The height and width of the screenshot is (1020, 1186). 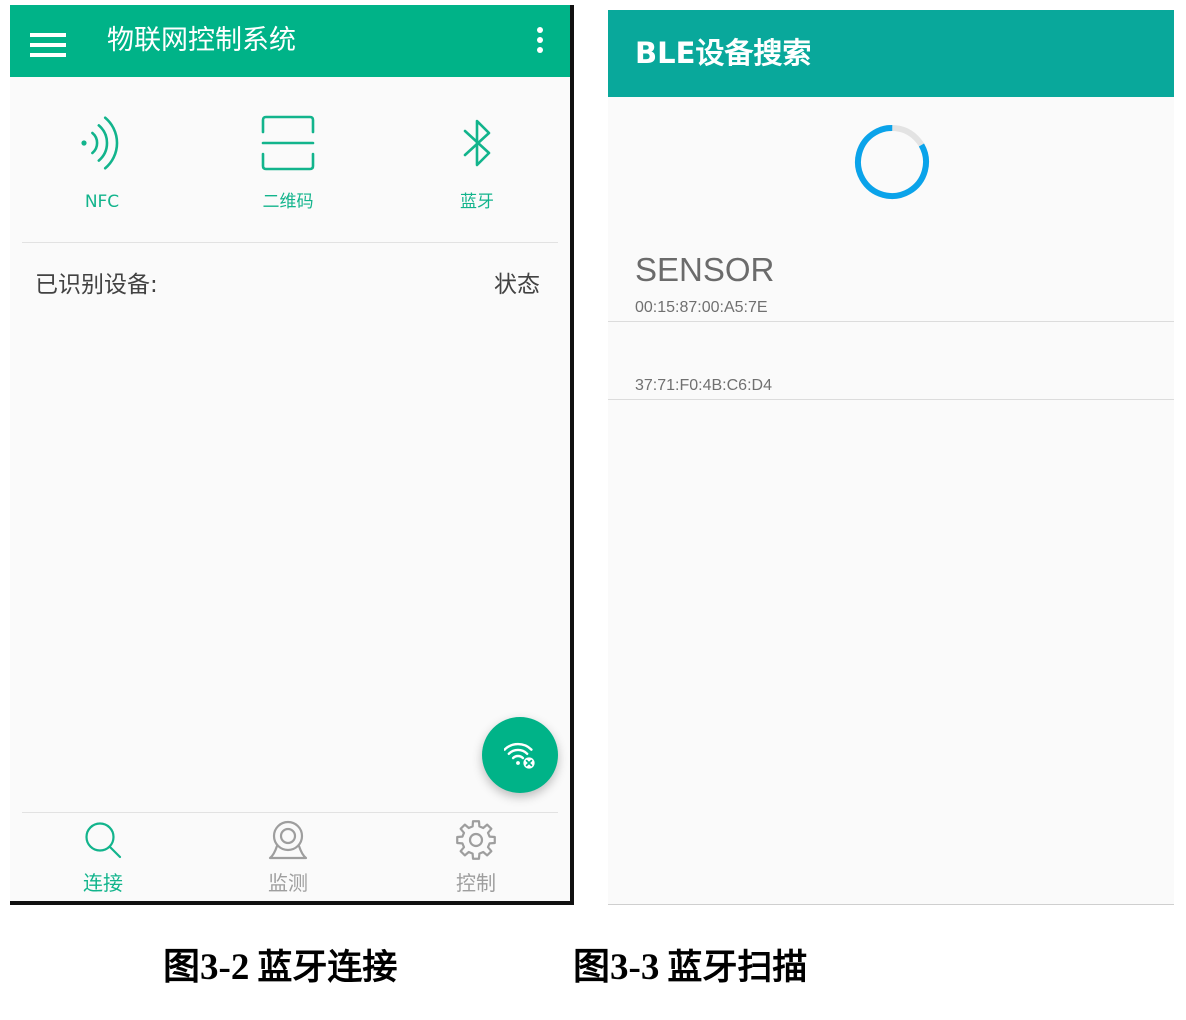 What do you see at coordinates (103, 883) in the screenshot?
I see `nav-connect-label: 连接` at bounding box center [103, 883].